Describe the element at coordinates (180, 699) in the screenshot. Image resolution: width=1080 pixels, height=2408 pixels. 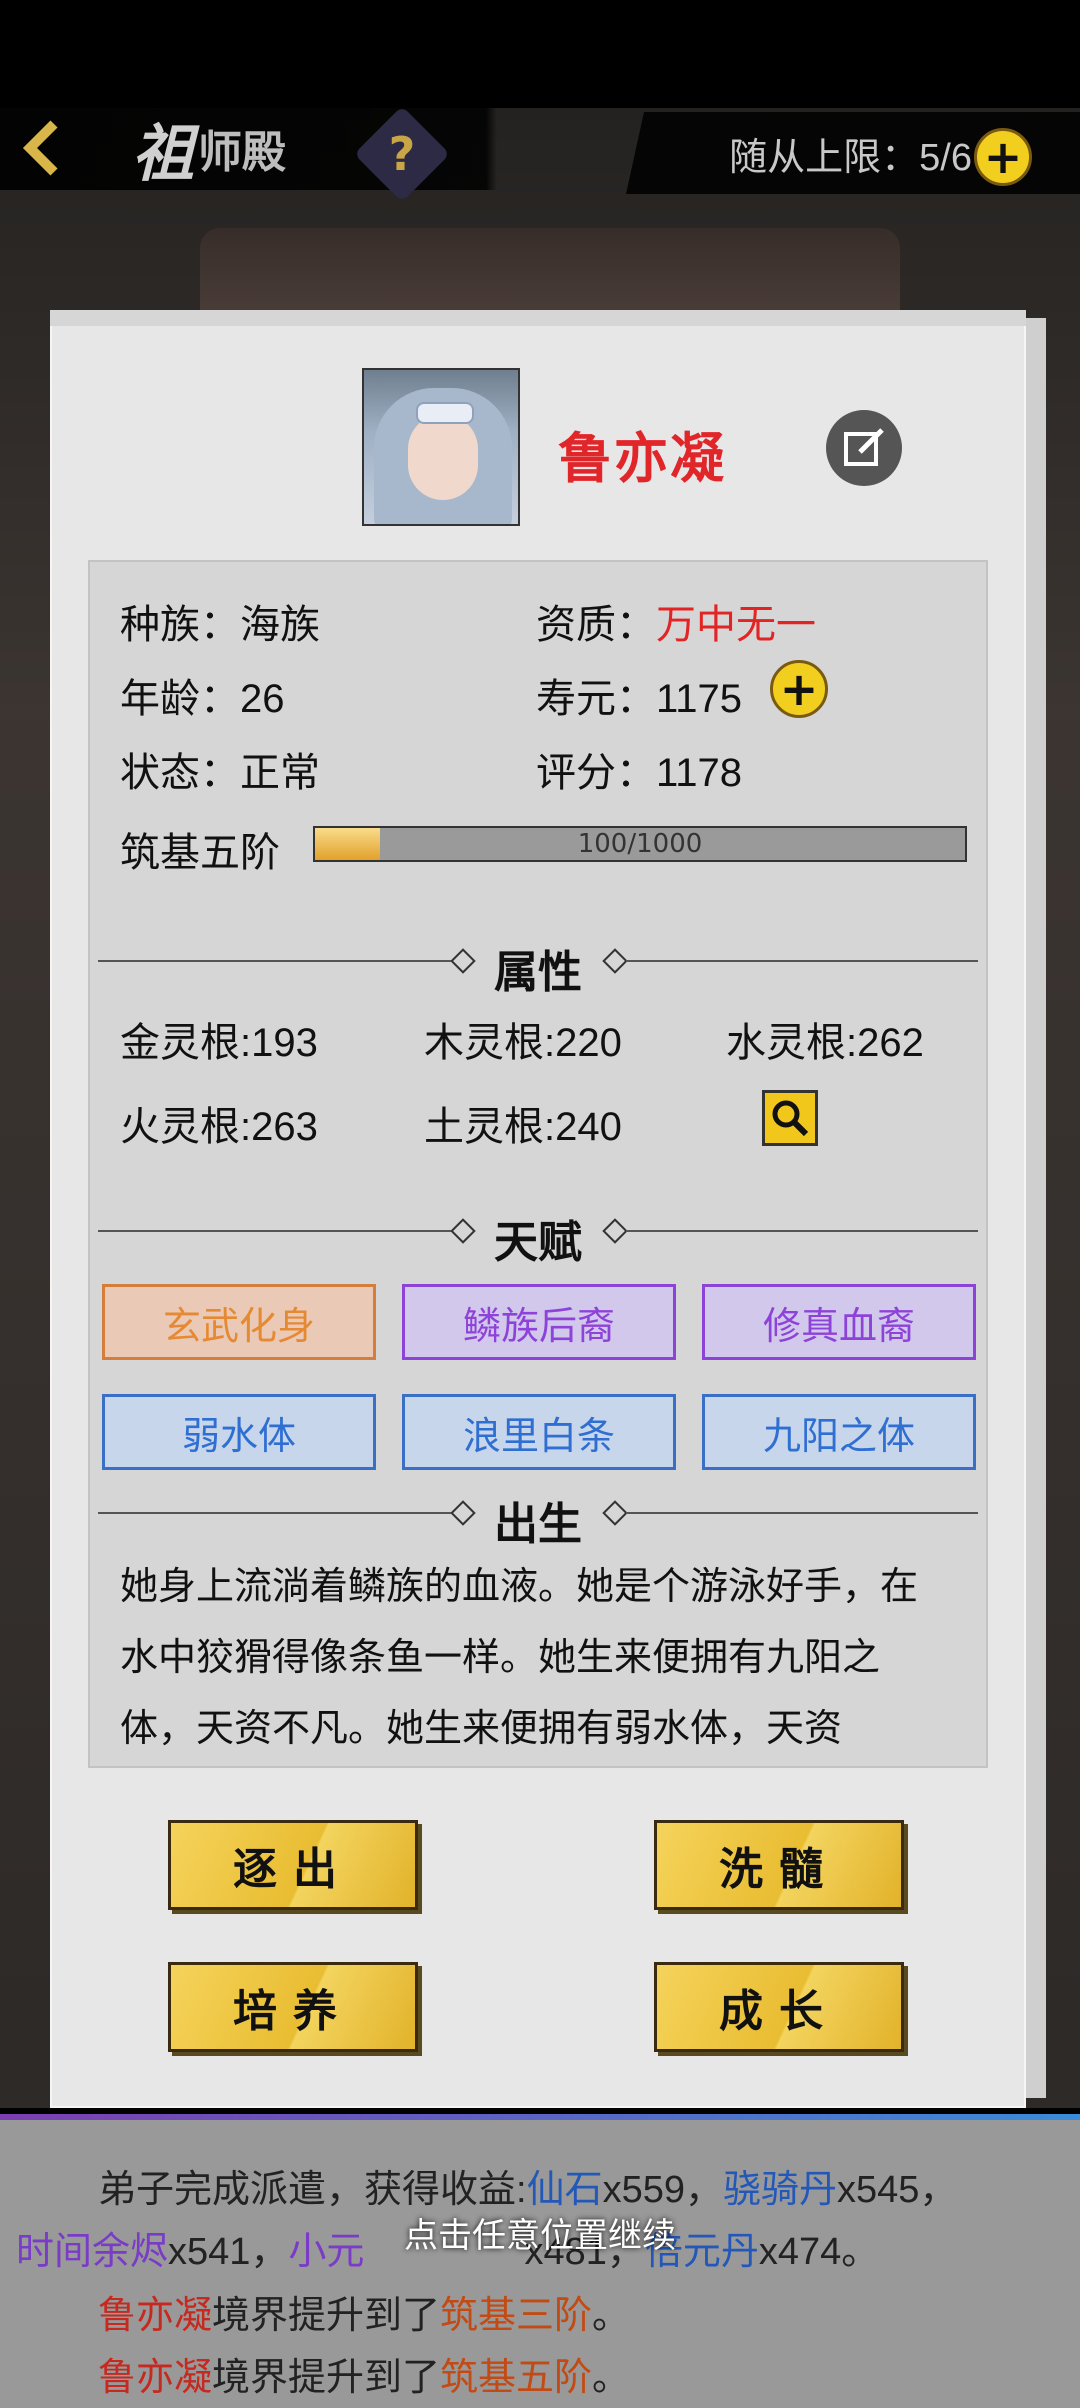
I see `age-label: 年龄：` at that location.